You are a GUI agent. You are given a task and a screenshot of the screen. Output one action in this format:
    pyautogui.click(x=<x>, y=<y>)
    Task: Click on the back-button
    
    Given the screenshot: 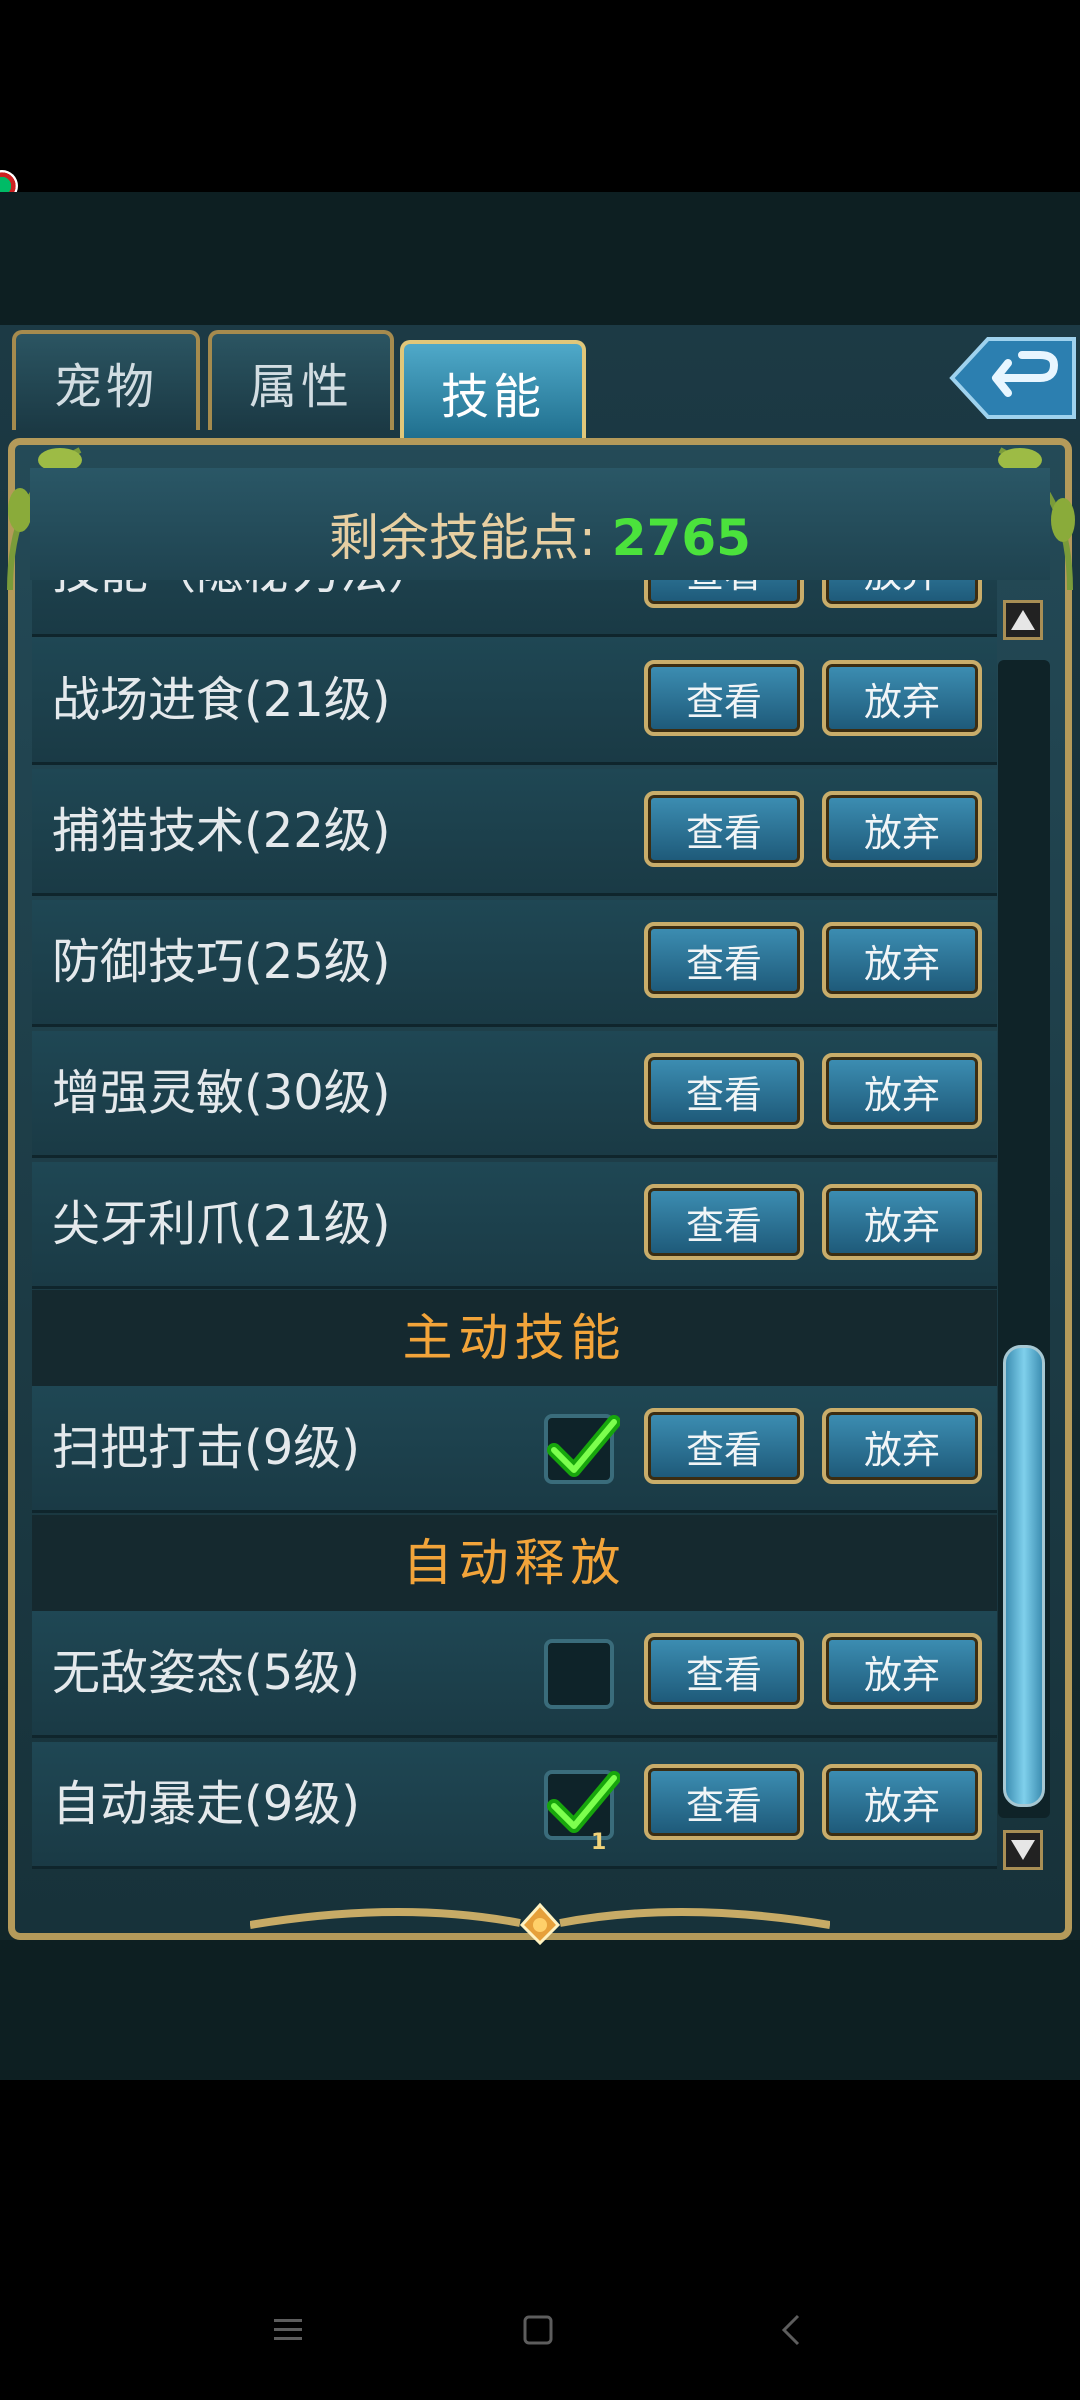 What is the action you would take?
    pyautogui.click(x=1013, y=378)
    